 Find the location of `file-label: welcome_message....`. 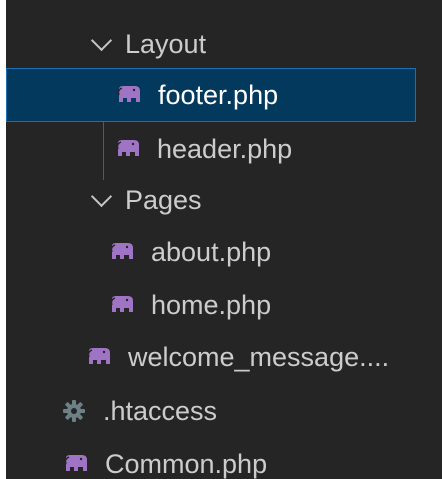

file-label: welcome_message.... is located at coordinates (259, 356).